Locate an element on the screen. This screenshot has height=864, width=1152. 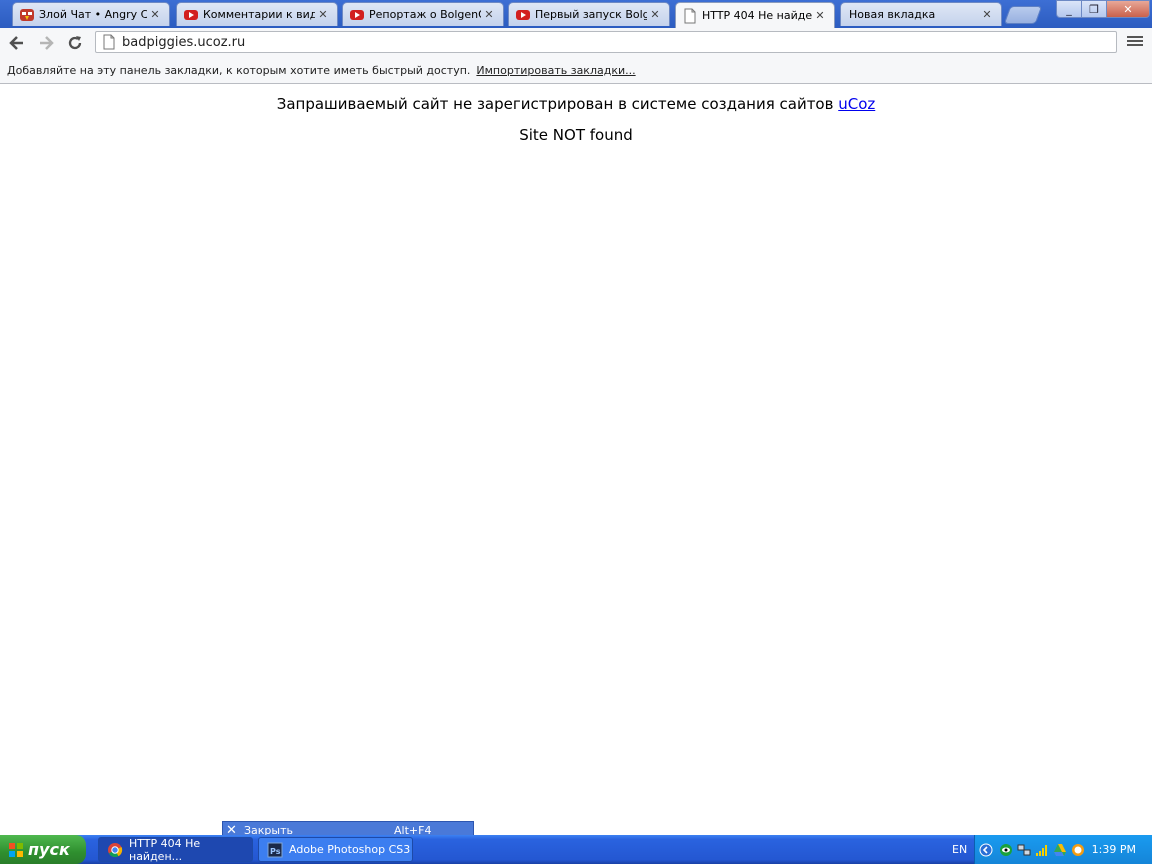
eye-icon is located at coordinates (1006, 849).